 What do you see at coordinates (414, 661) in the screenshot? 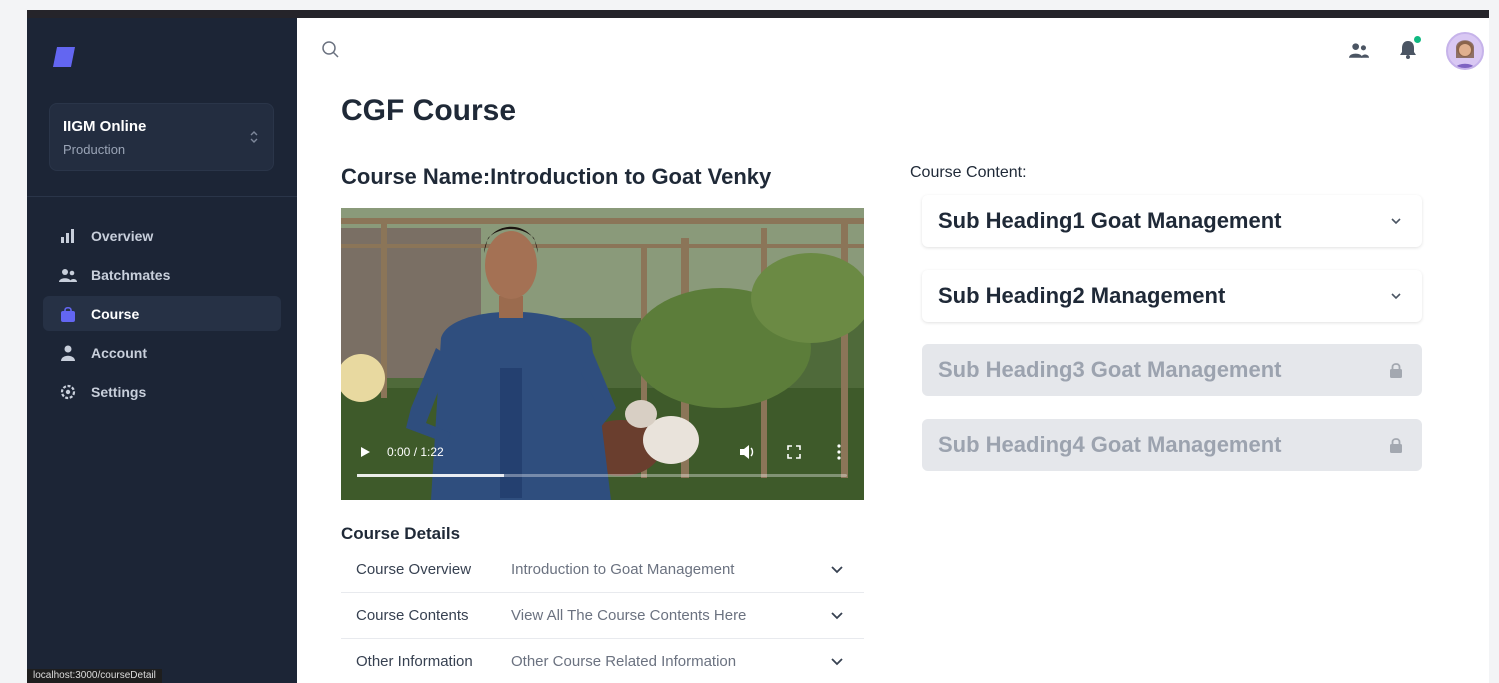
I see `detail-key: Other Information` at bounding box center [414, 661].